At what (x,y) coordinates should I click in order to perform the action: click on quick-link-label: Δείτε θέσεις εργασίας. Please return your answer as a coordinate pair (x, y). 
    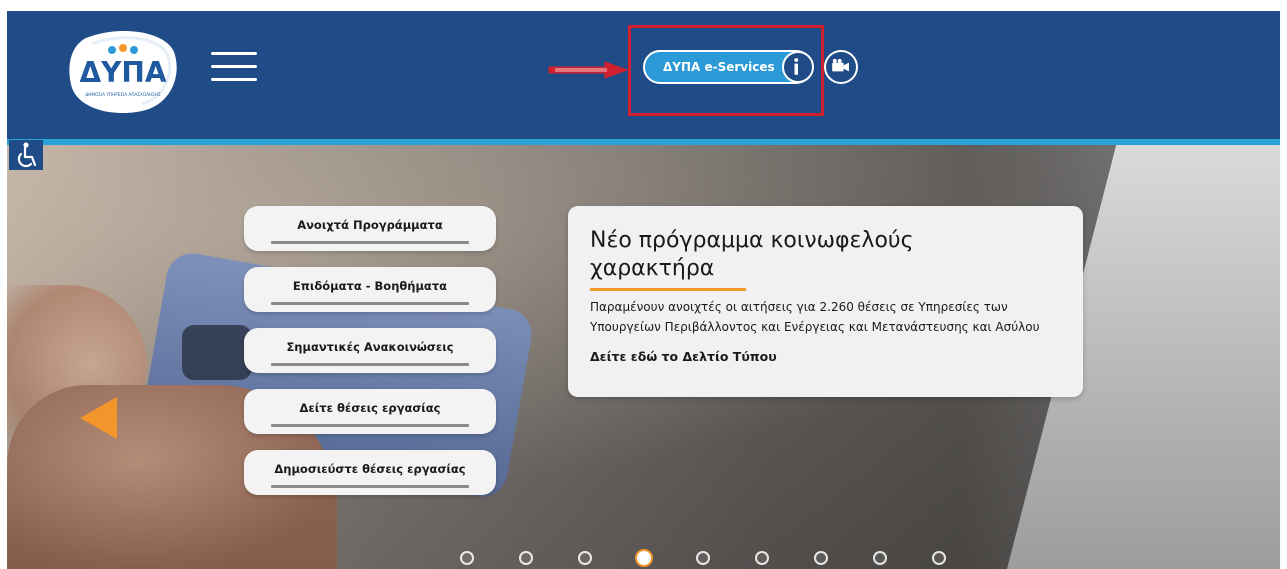
    Looking at the image, I should click on (370, 408).